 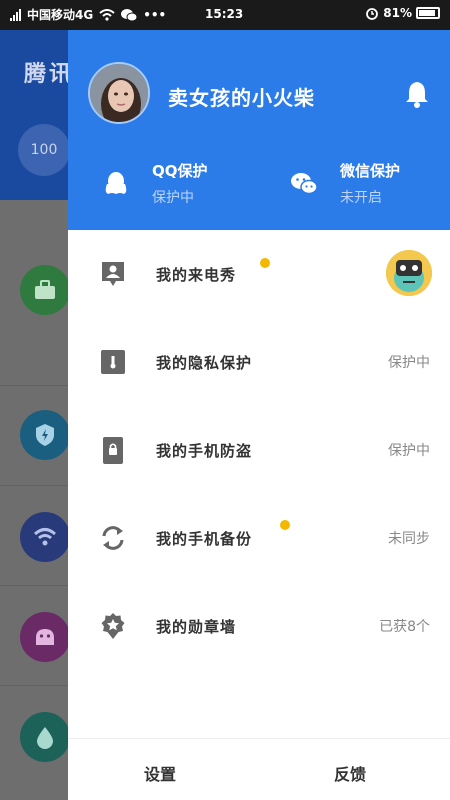 I want to click on qq-protection: QQ保护 保护中, so click(x=155, y=183).